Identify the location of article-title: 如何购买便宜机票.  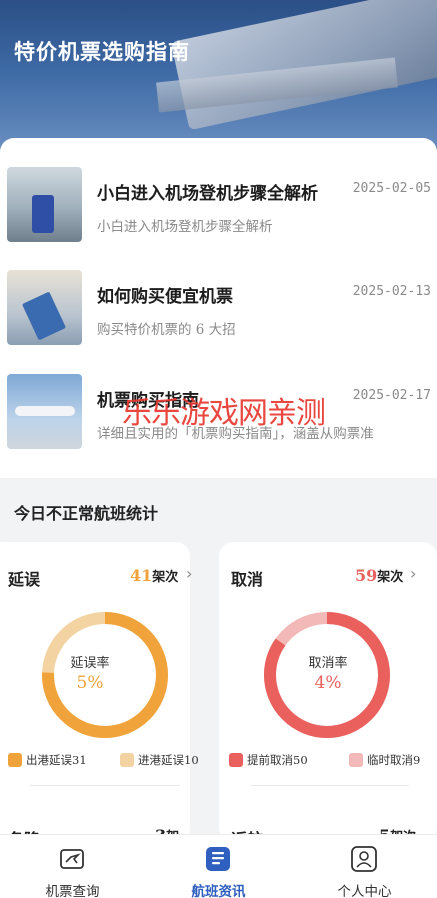
(165, 297).